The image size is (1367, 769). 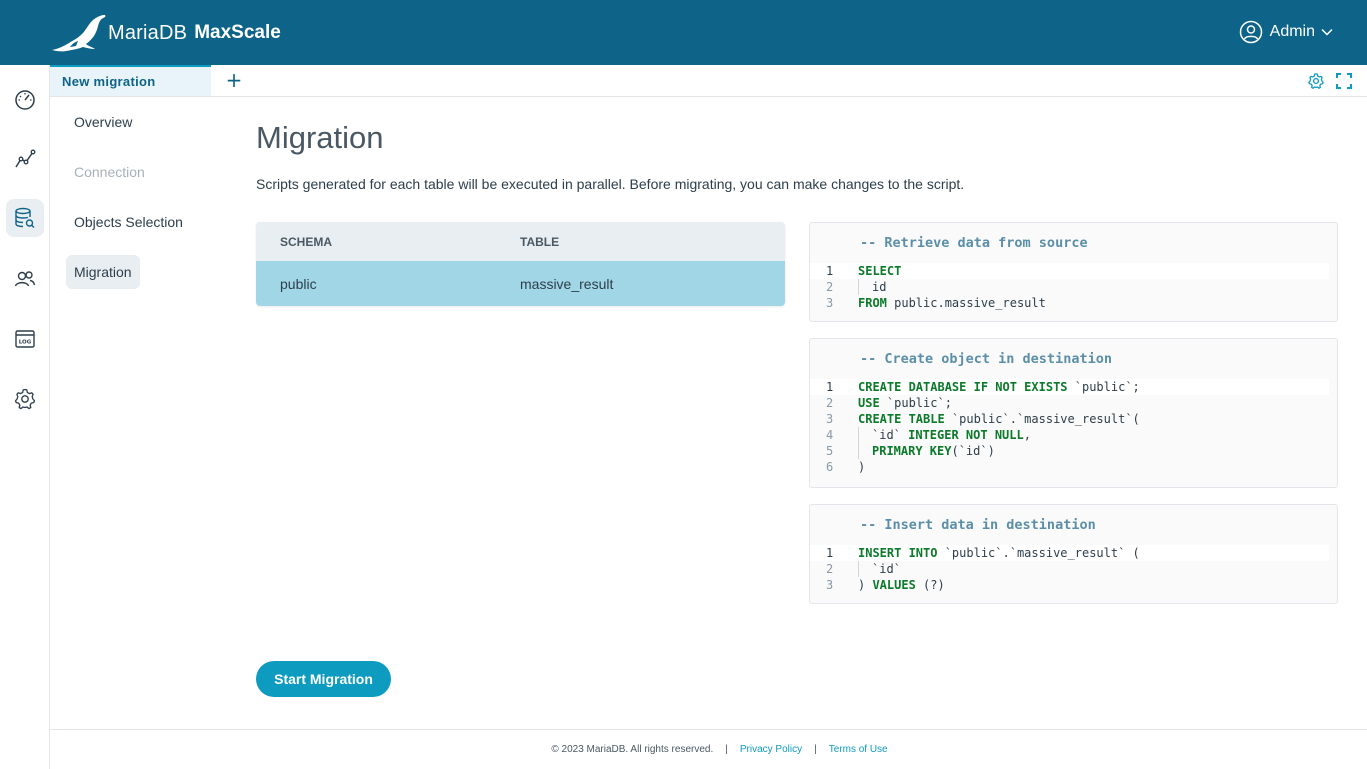 I want to click on logs-archive-icon: LOG, so click(x=25, y=339).